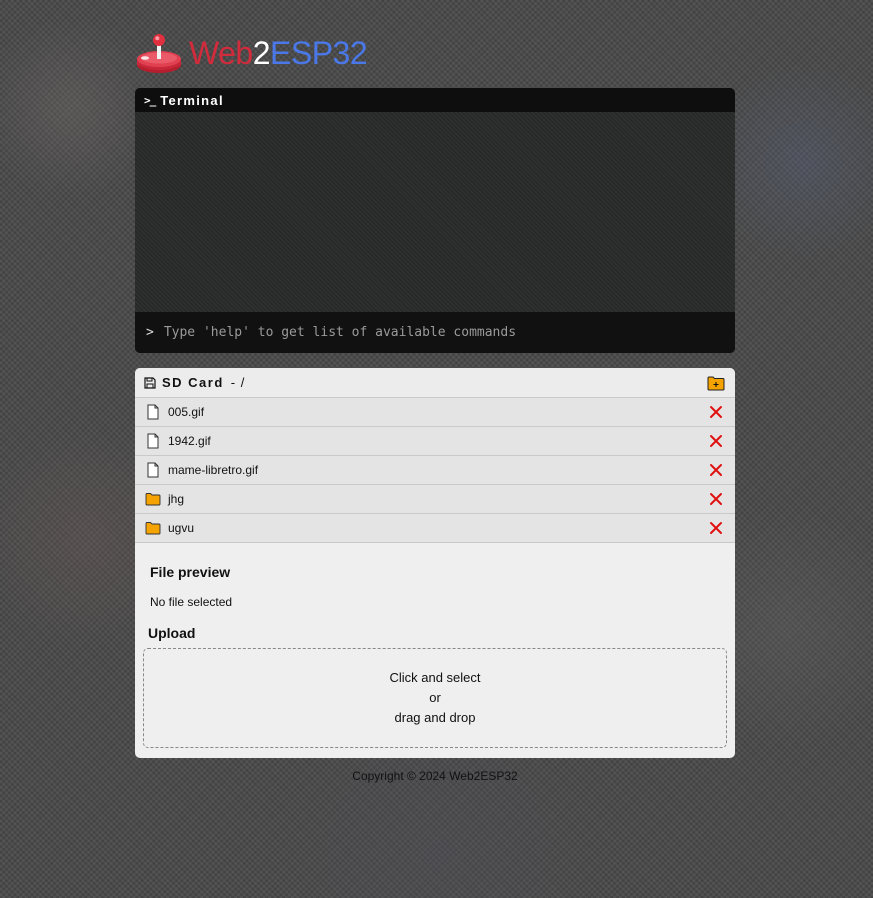 The image size is (873, 898). What do you see at coordinates (435, 383) in the screenshot?
I see `sd-card-header: SD Card - /` at bounding box center [435, 383].